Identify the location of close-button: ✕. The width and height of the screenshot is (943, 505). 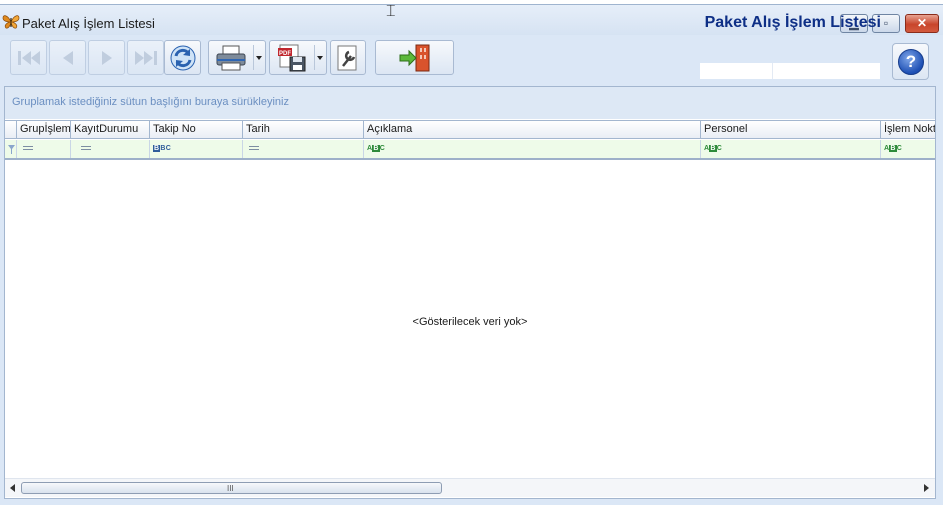
(922, 23).